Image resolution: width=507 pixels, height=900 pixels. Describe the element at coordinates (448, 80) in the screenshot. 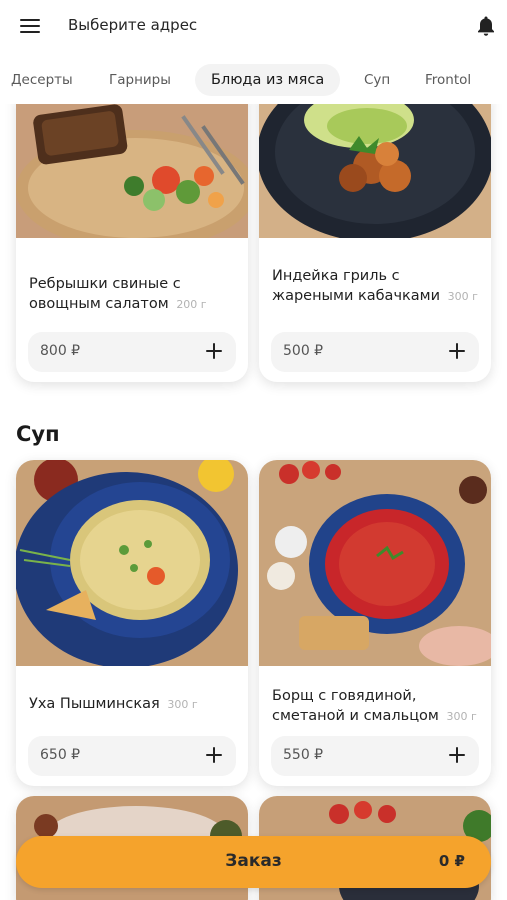

I see `tab-frontol: Frontol` at that location.